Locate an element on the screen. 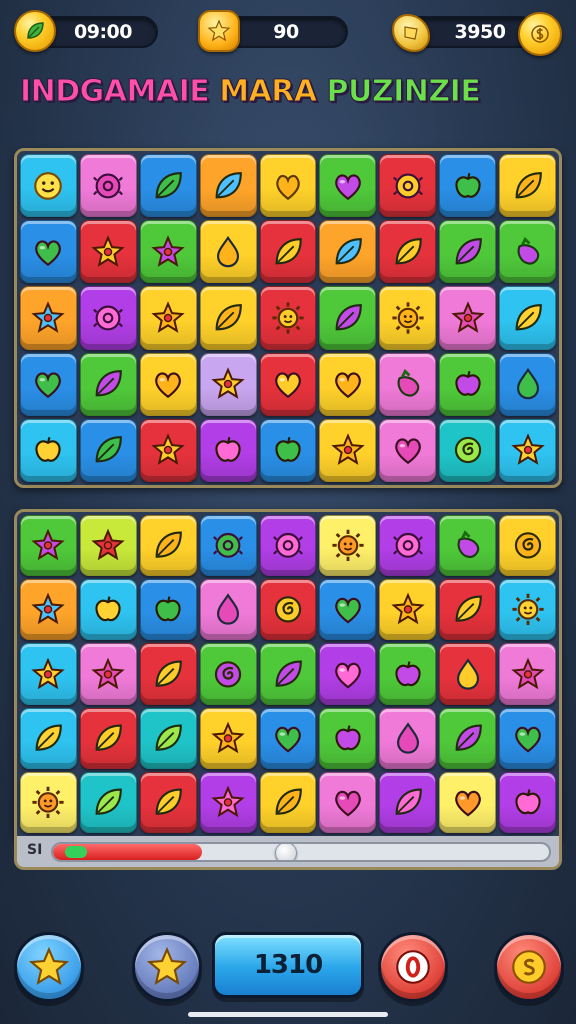 This screenshot has height=1024, width=576. coin-shop-button is located at coordinates (529, 967).